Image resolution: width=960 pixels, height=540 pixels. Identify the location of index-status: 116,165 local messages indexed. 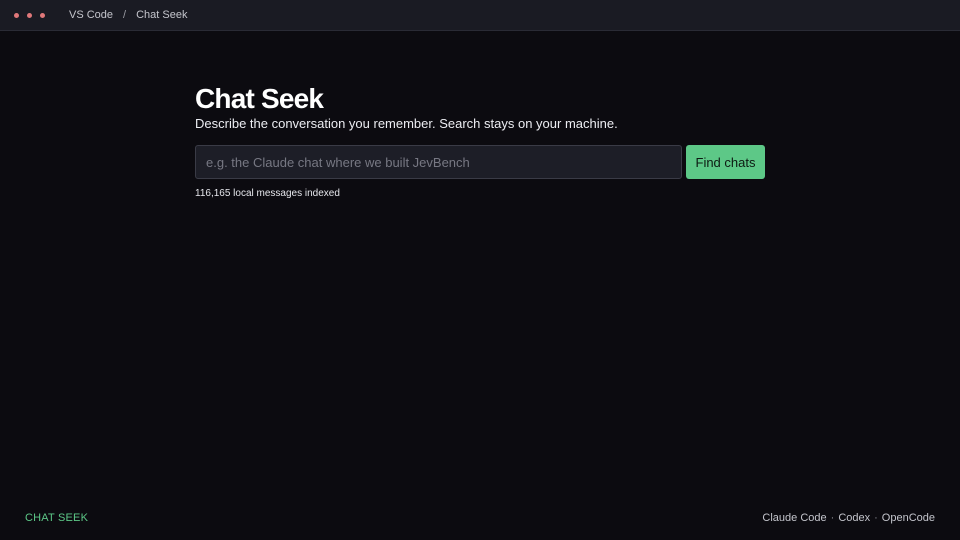
(267, 193).